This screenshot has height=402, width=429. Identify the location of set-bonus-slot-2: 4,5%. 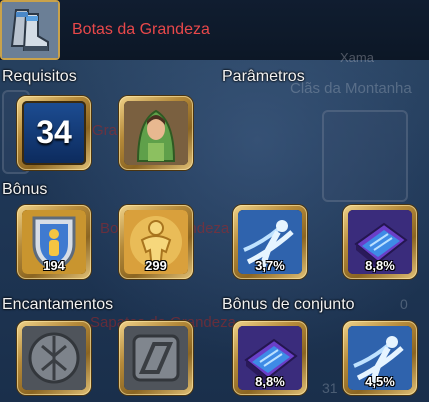
(380, 358).